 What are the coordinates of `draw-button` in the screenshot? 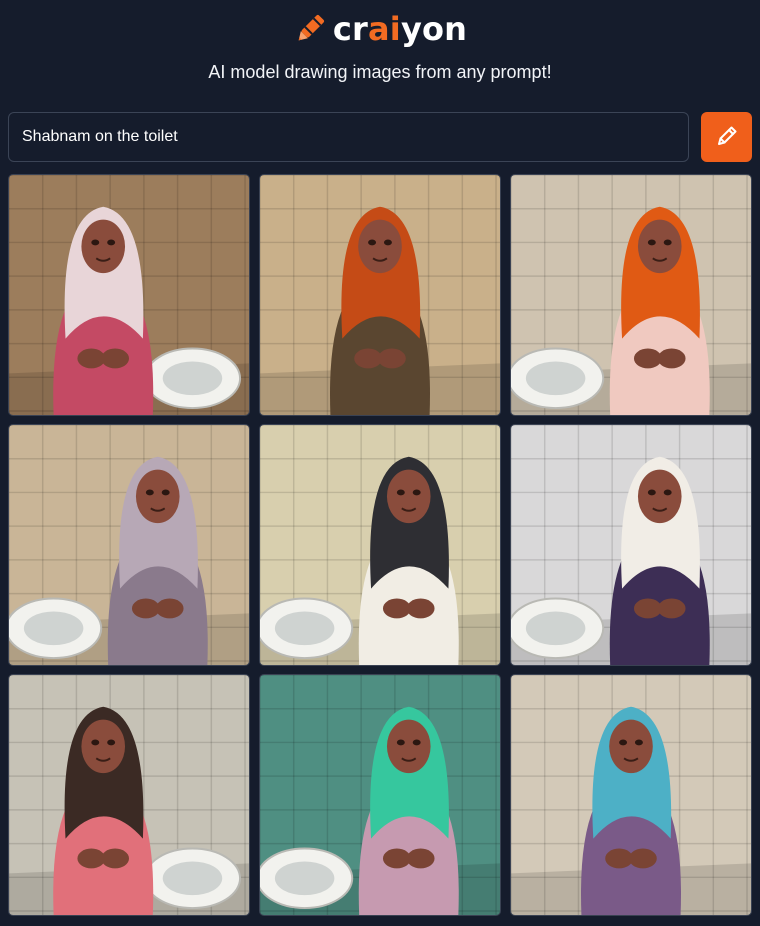 It's located at (726, 137).